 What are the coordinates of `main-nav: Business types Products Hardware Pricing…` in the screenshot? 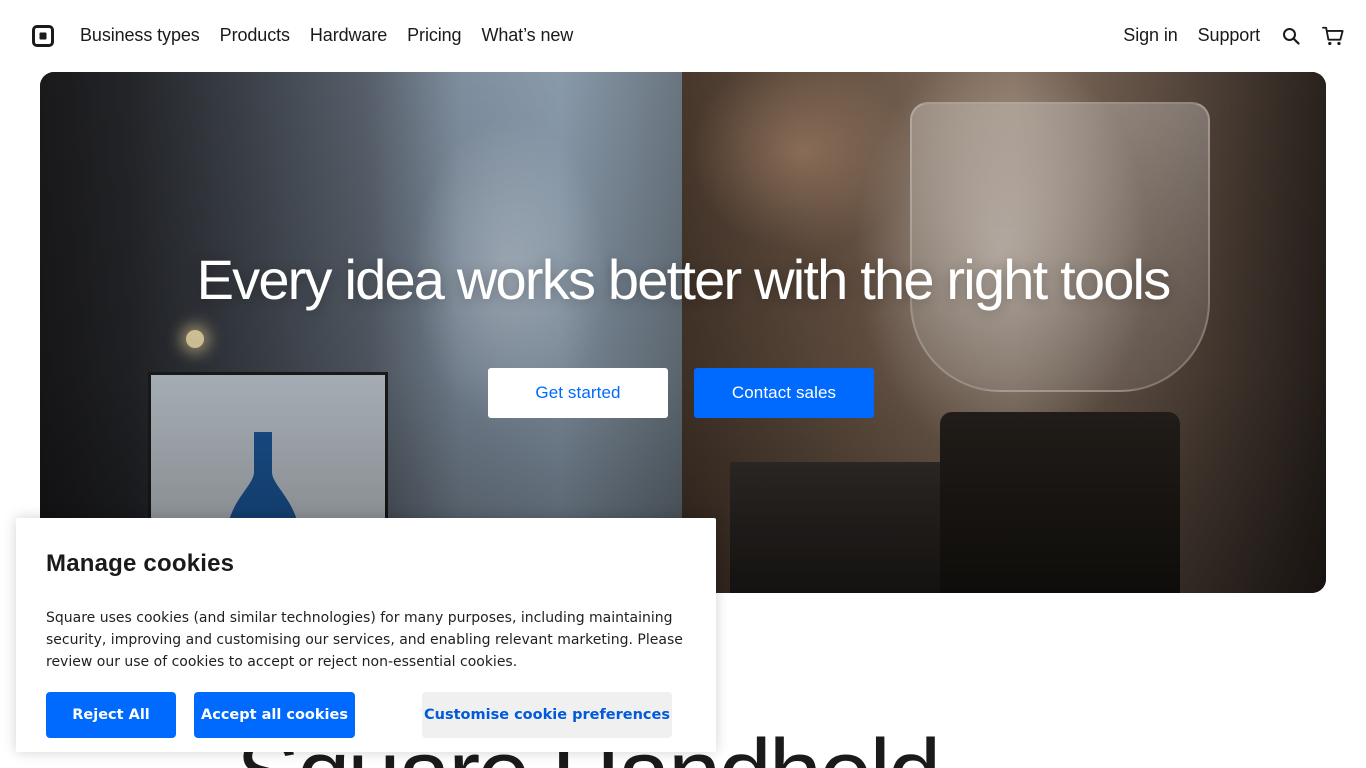 It's located at (326, 36).